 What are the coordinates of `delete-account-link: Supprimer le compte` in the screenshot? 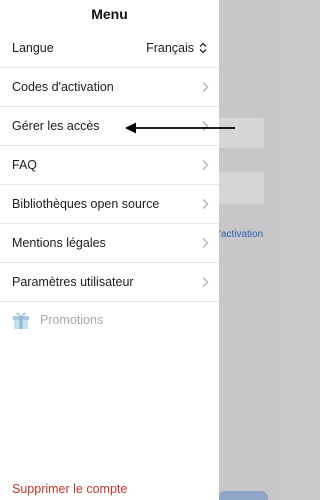 It's located at (69, 489).